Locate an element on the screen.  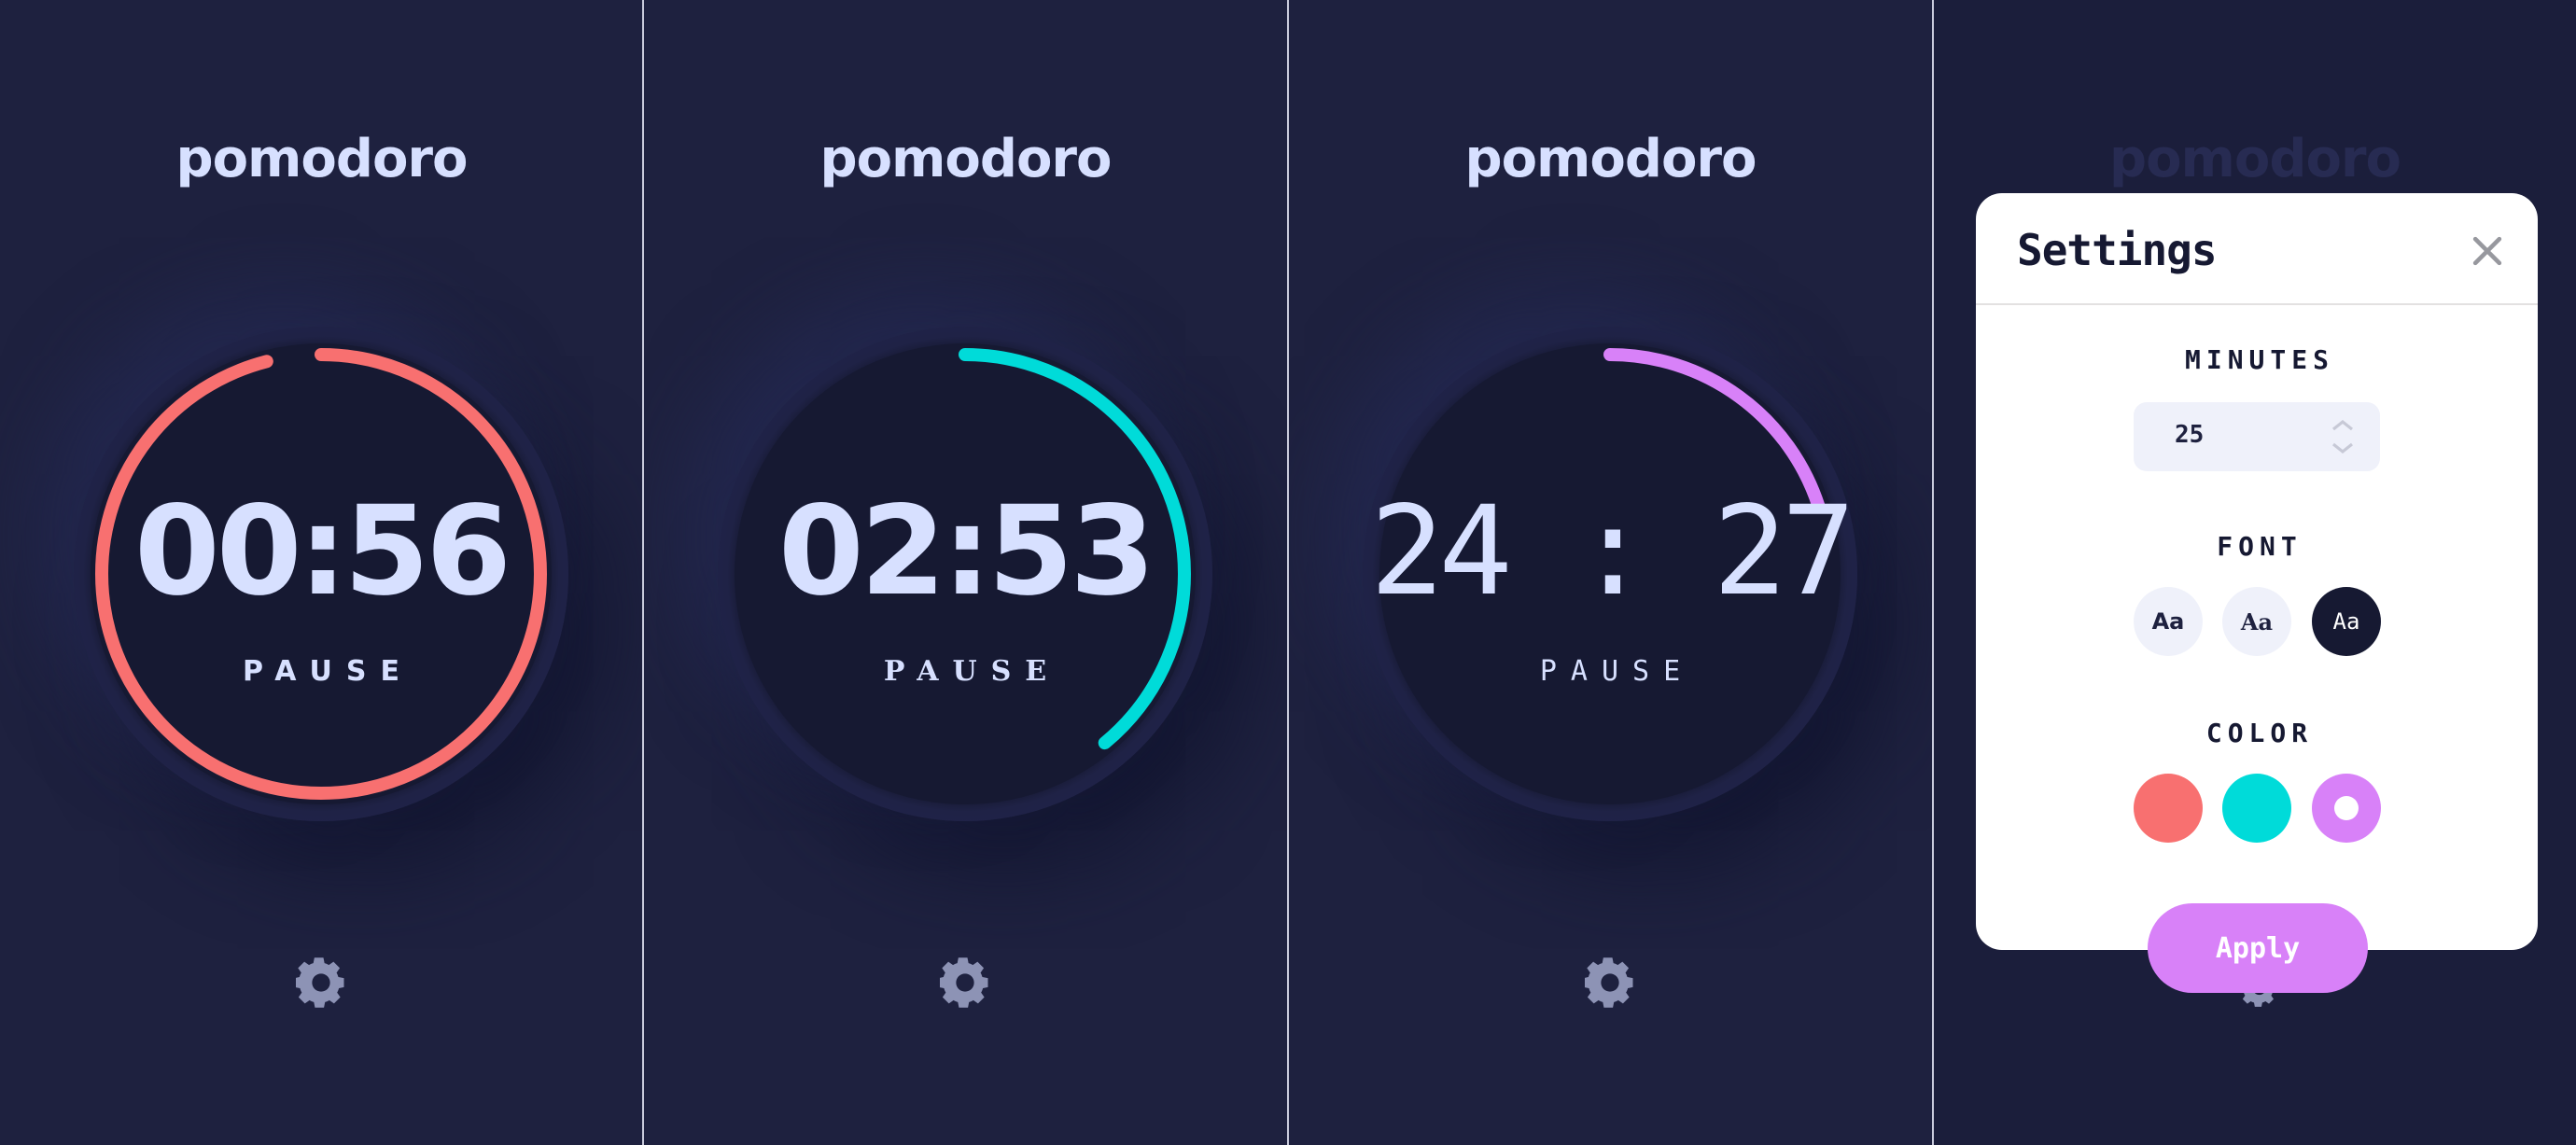
close-icon is located at coordinates (2487, 251).